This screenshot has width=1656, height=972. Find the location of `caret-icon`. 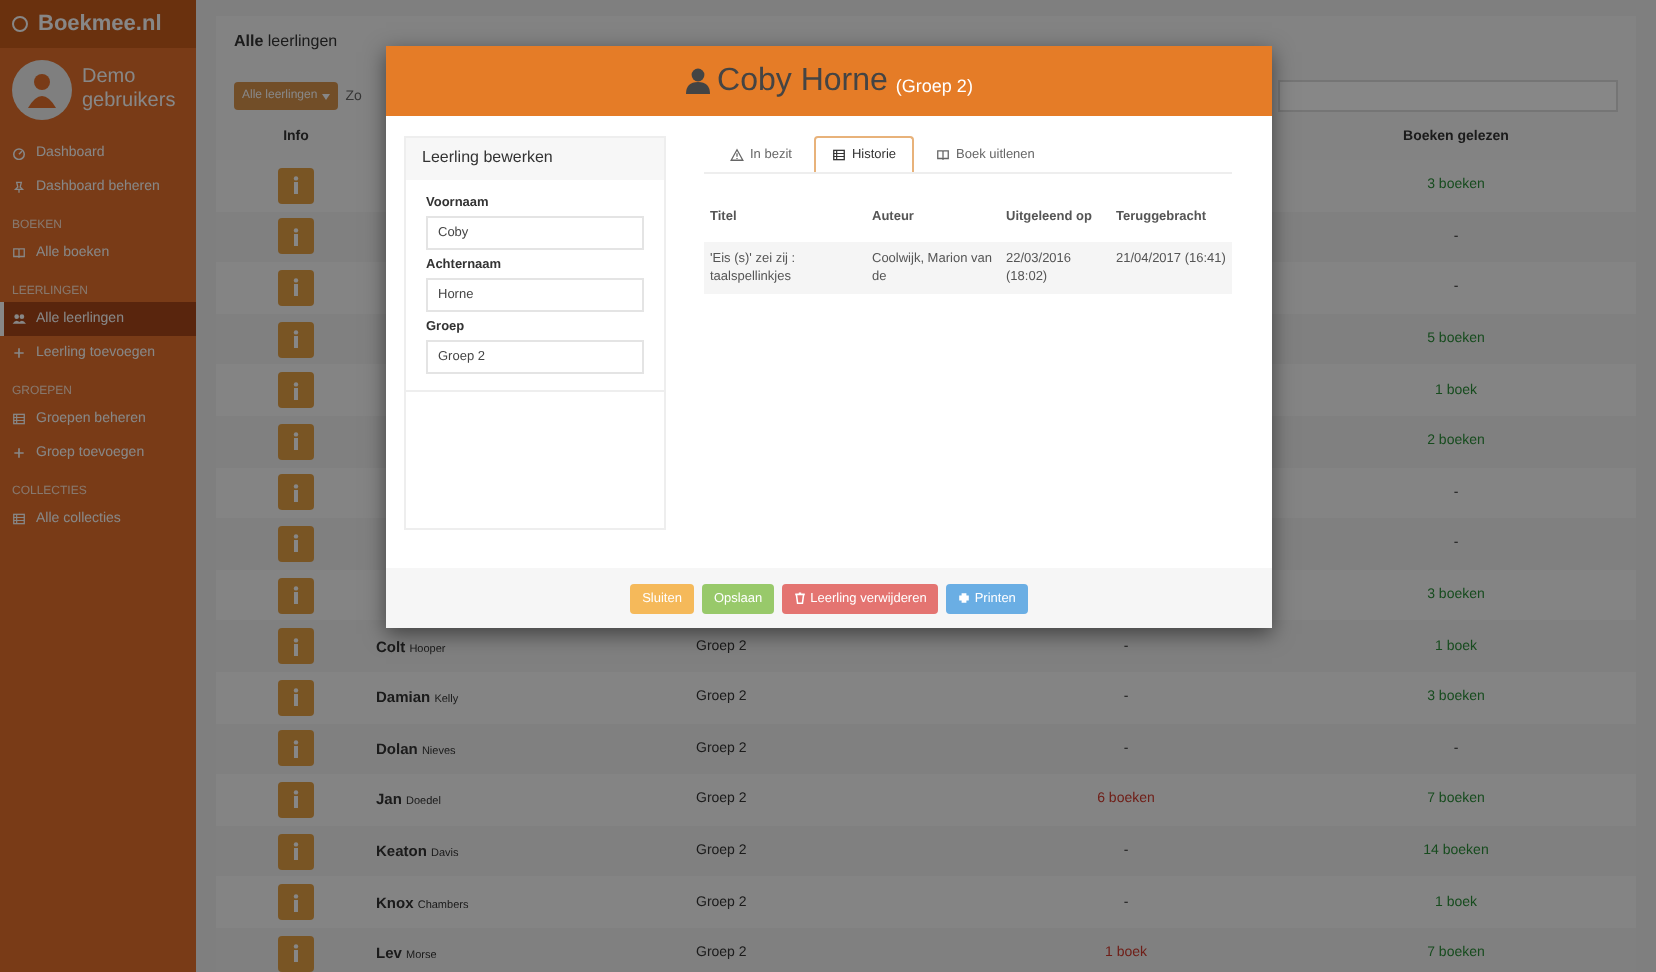

caret-icon is located at coordinates (325, 96).